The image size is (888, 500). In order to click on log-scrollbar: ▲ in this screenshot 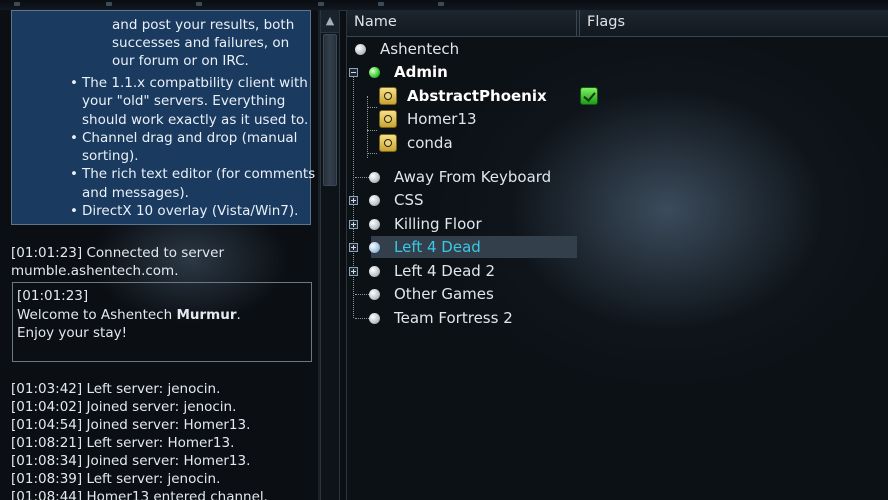, I will do `click(330, 255)`.